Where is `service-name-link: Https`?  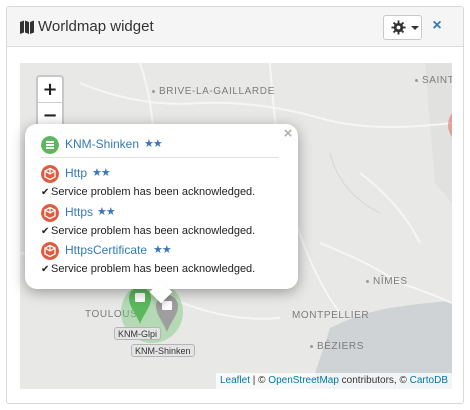
service-name-link: Https is located at coordinates (79, 212).